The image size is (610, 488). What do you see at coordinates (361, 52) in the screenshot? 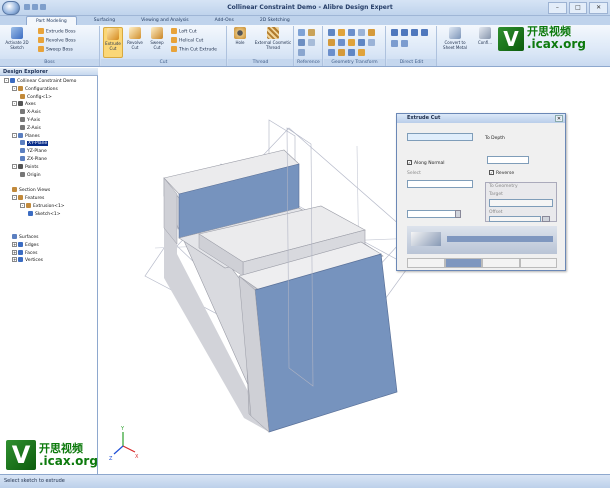
I see `rib-icon` at bounding box center [361, 52].